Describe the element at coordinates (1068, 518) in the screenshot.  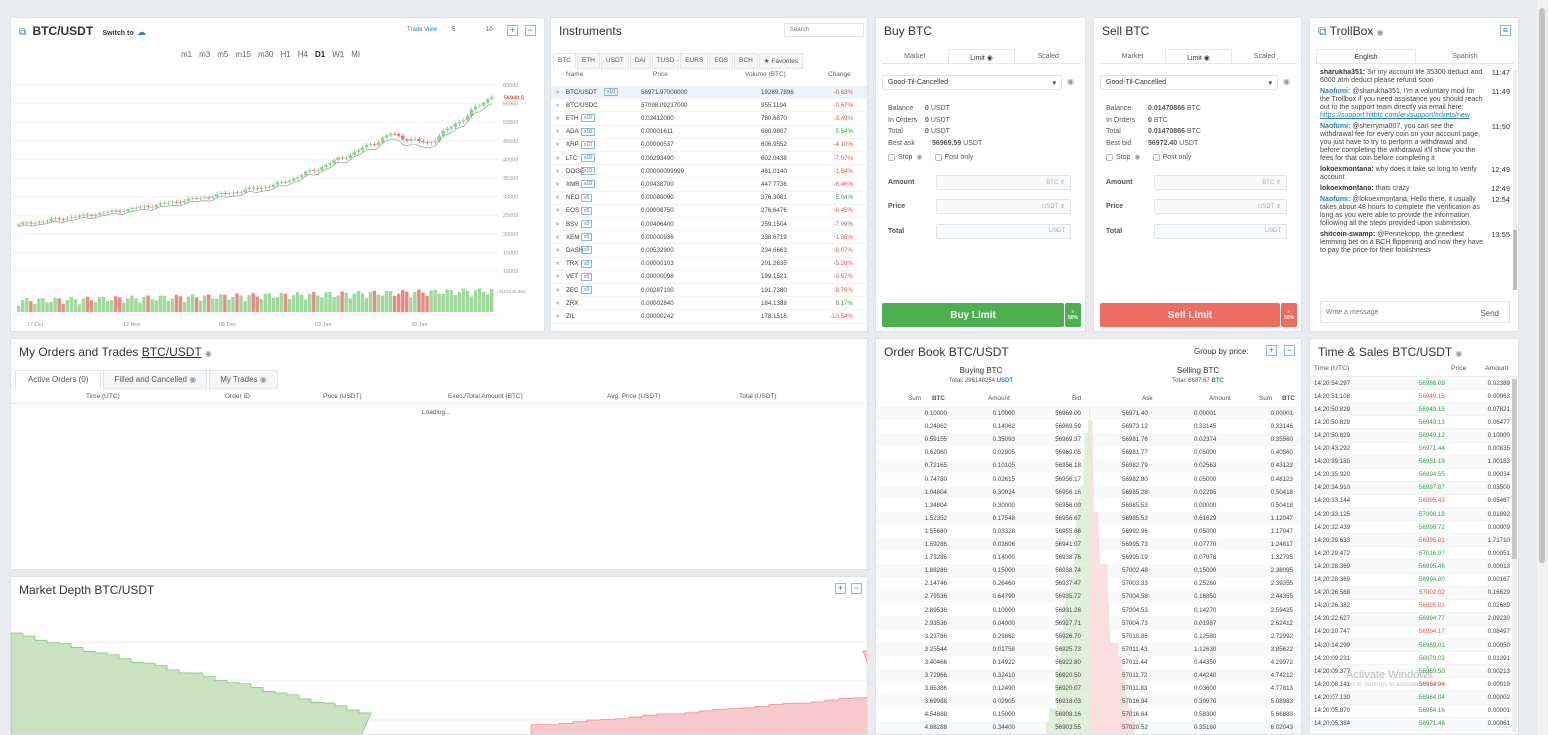
I see `bid-price: 56956.67` at that location.